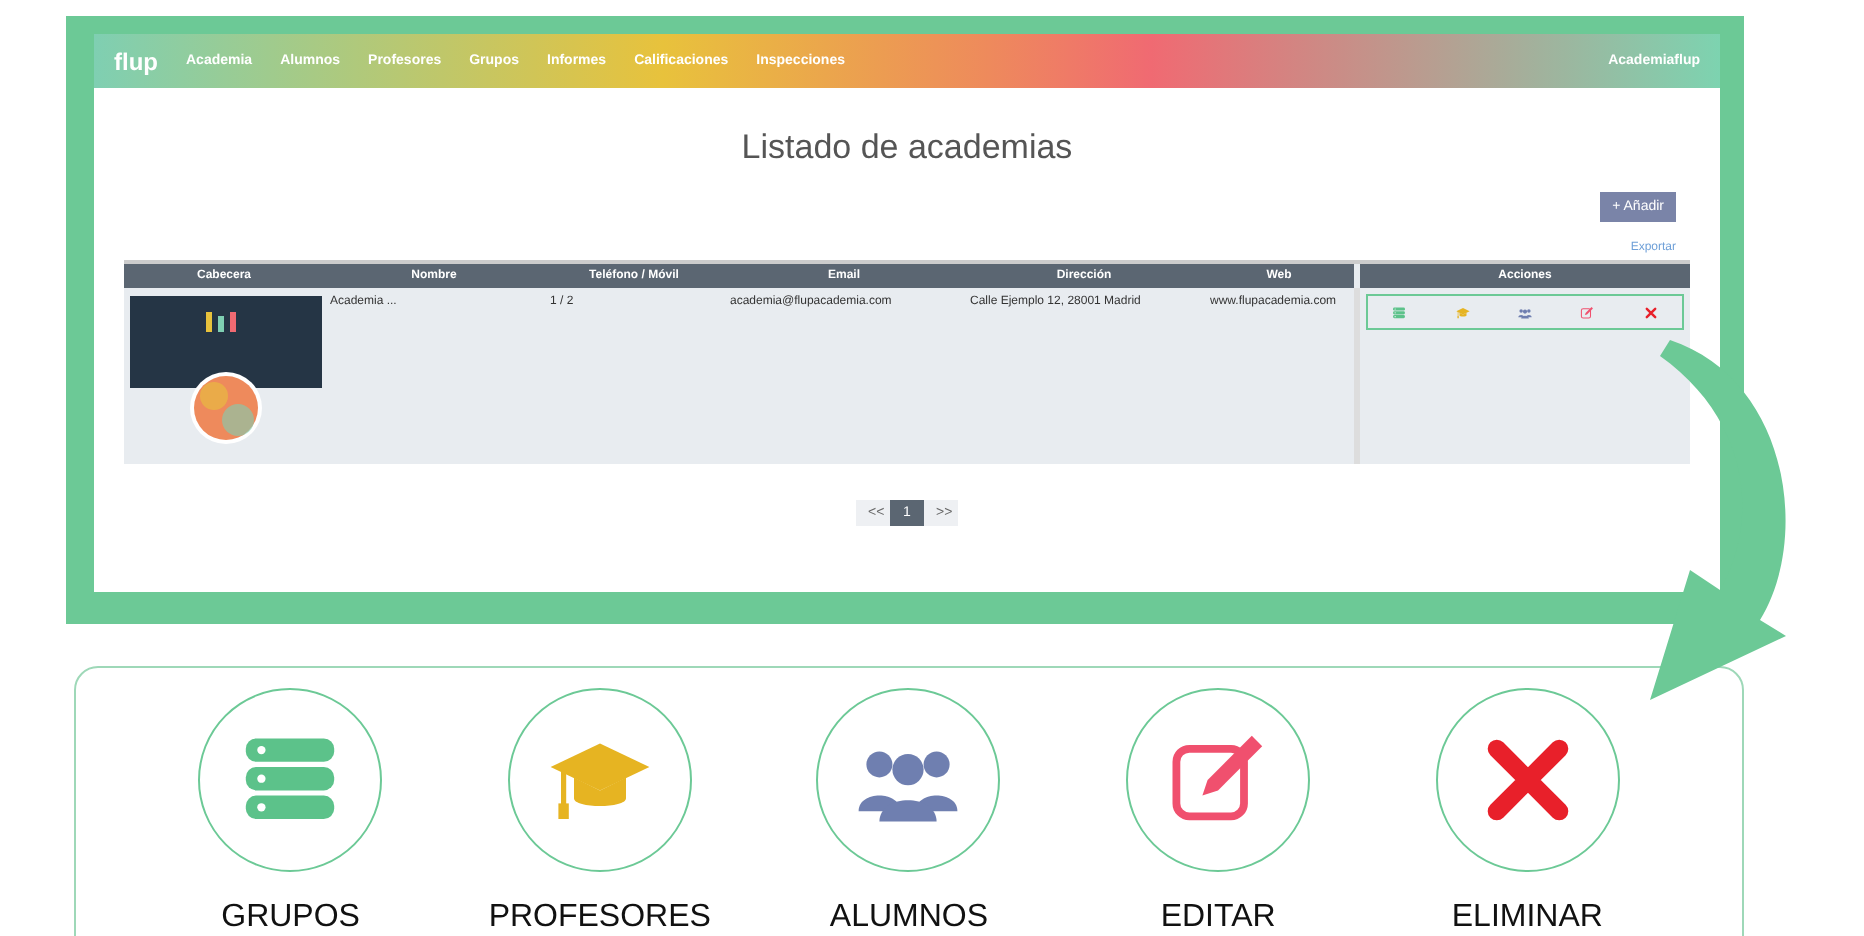 The image size is (1864, 936). I want to click on close-icon, so click(1650, 312).